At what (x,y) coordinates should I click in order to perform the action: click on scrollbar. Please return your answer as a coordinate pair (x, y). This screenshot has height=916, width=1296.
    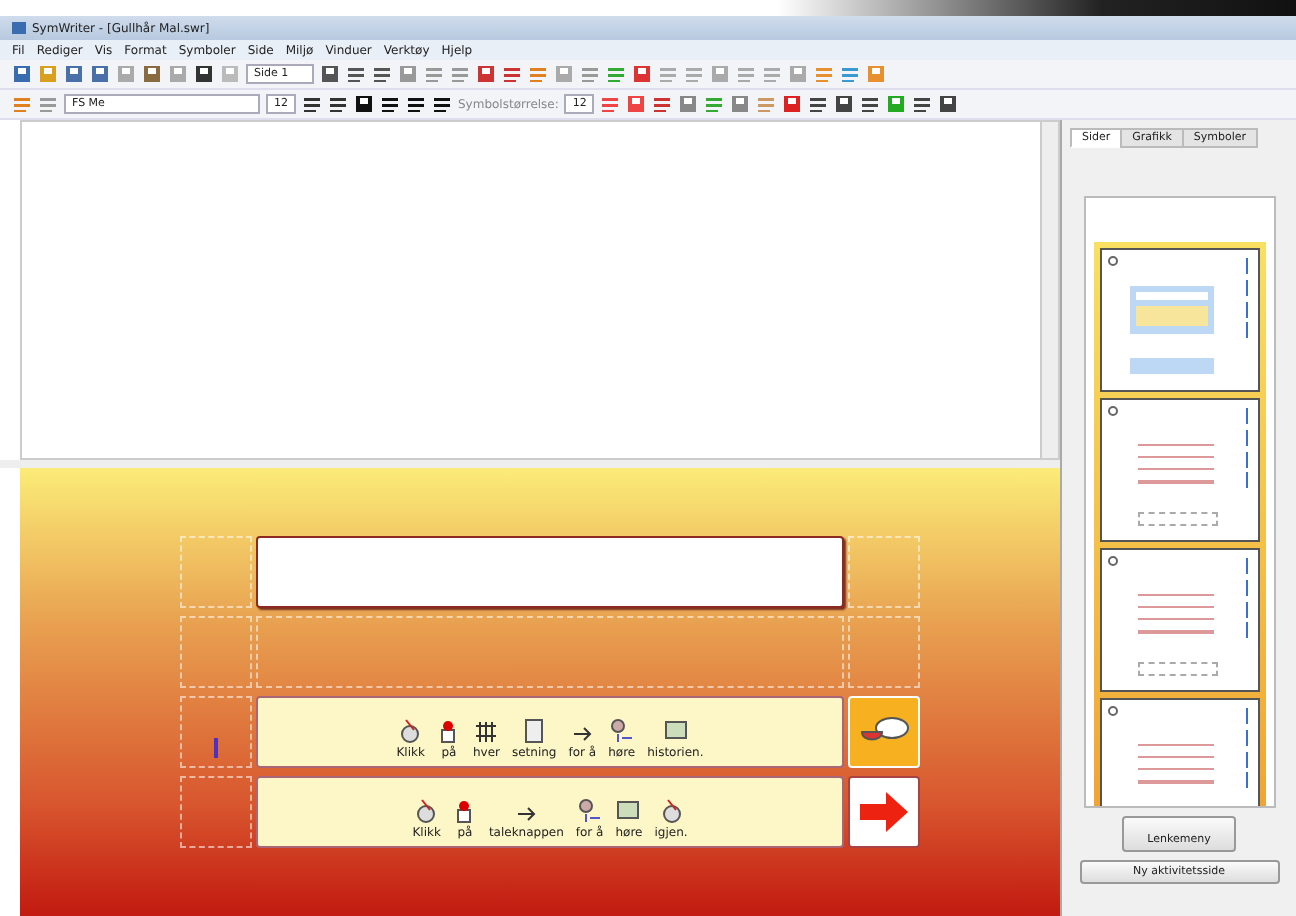
    Looking at the image, I should click on (1049, 290).